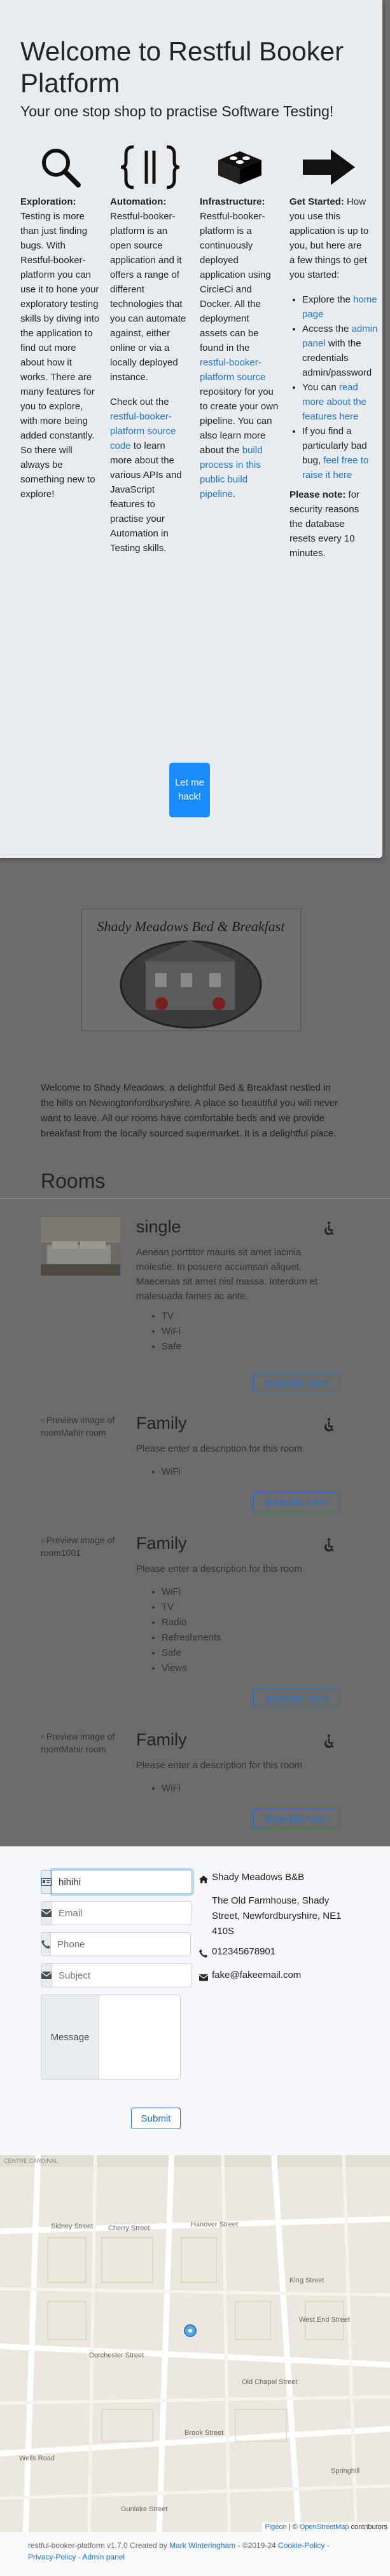  What do you see at coordinates (202, 2545) in the screenshot?
I see `author-link: Mark Winteringham` at bounding box center [202, 2545].